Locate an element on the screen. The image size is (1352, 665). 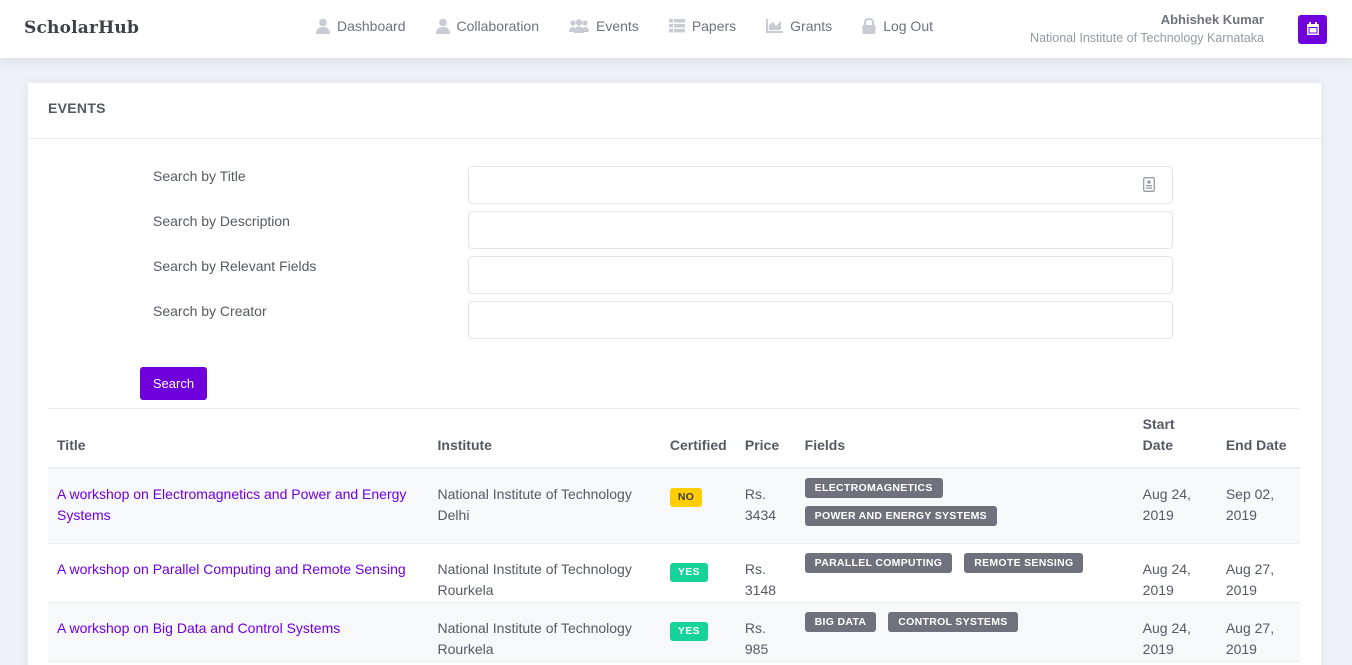
cell-end-date: Sep 02, 2019 is located at coordinates (1258, 505).